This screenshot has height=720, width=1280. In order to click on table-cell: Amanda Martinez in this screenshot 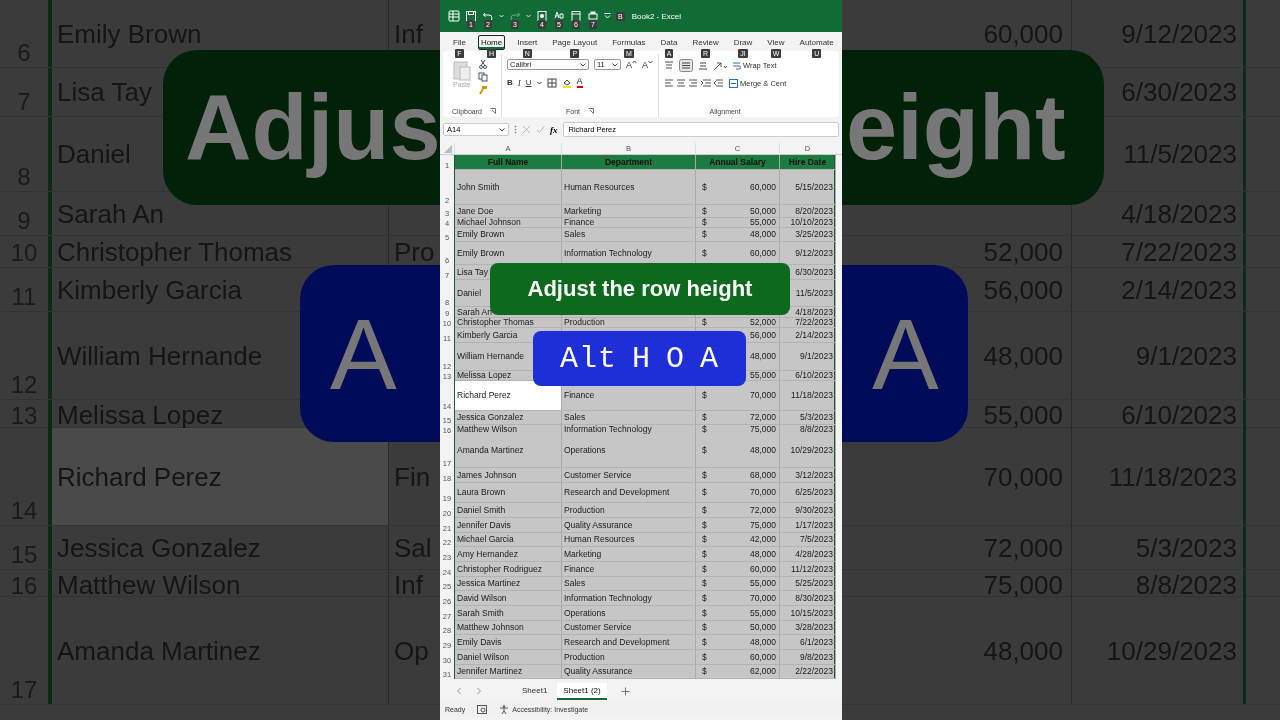, I will do `click(490, 450)`.